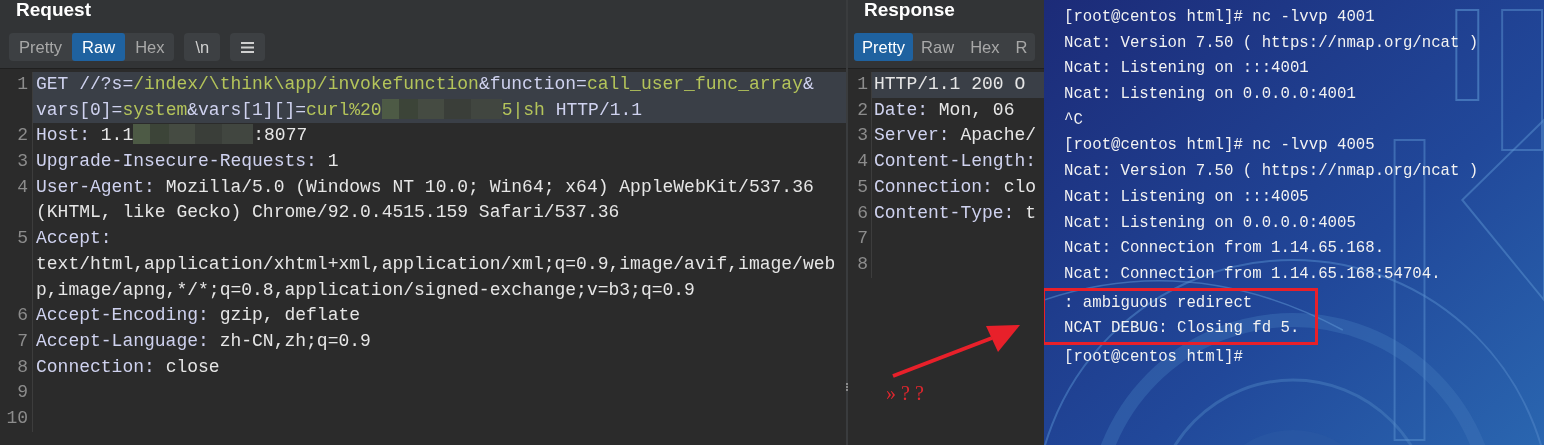 This screenshot has width=1544, height=445. What do you see at coordinates (944, 109) in the screenshot?
I see `code-text: Date: Mon, 06` at bounding box center [944, 109].